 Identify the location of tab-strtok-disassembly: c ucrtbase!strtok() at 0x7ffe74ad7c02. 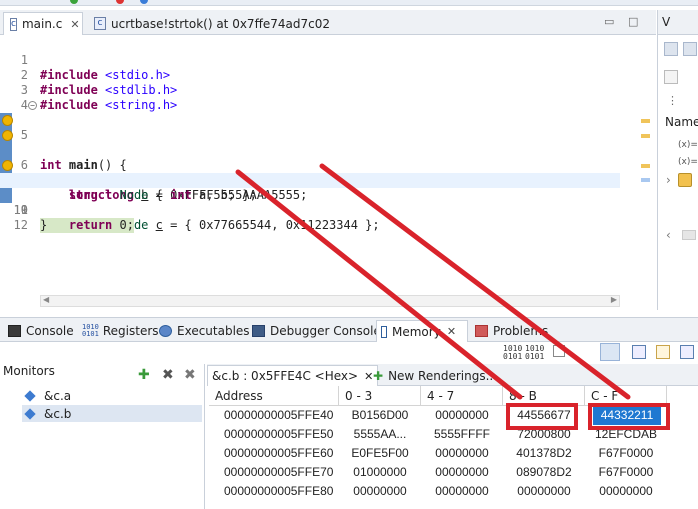
(223, 23).